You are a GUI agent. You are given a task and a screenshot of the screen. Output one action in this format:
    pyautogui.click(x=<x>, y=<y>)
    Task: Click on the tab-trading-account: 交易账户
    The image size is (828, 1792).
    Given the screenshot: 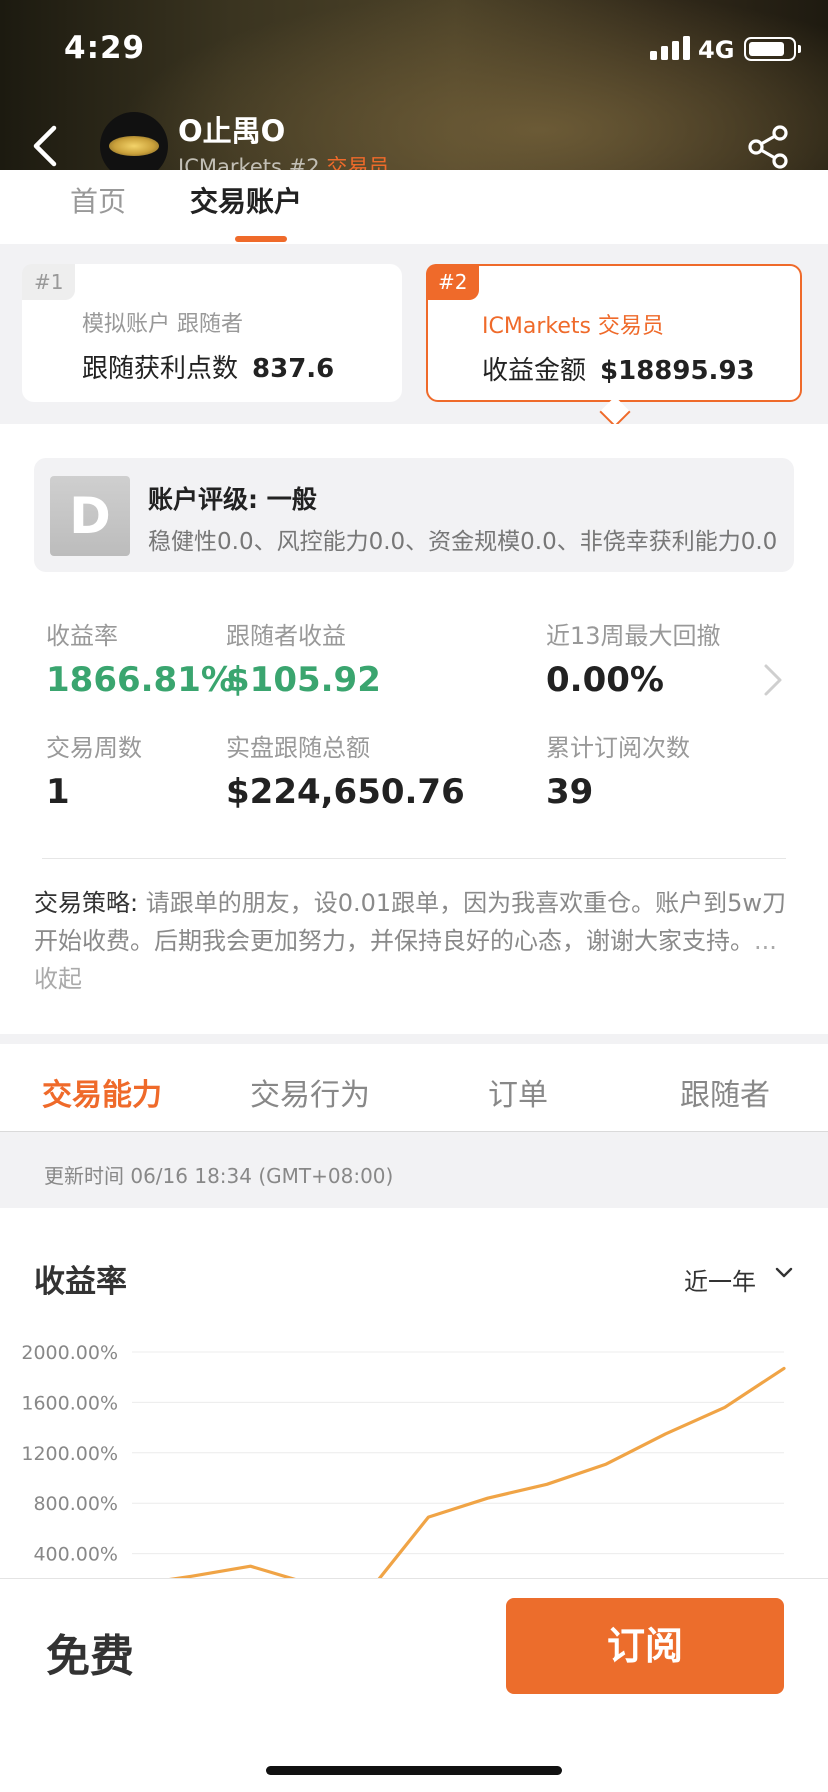 What is the action you would take?
    pyautogui.click(x=246, y=200)
    